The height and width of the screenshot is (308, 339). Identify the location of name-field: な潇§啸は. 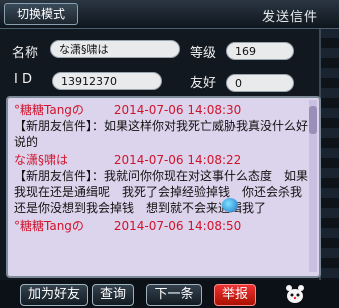
(115, 49).